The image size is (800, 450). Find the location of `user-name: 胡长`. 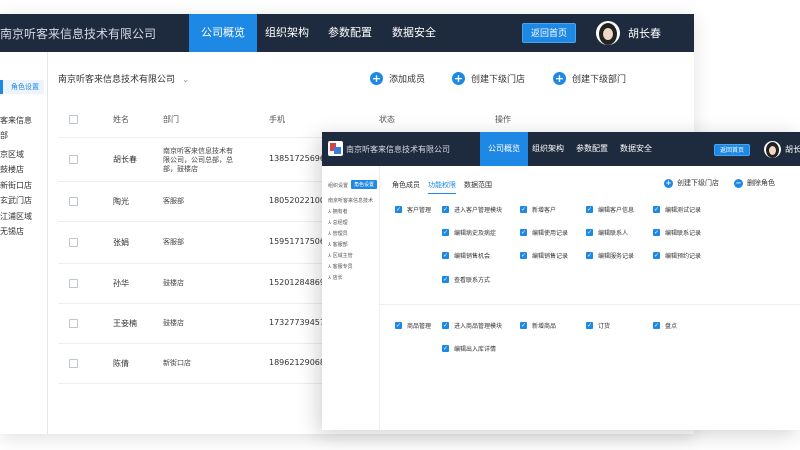

user-name: 胡长 is located at coordinates (792, 149).